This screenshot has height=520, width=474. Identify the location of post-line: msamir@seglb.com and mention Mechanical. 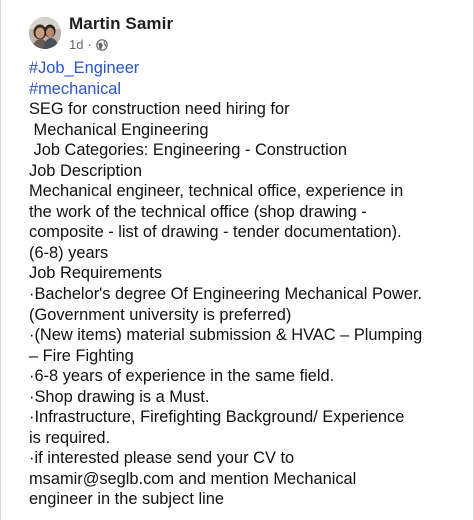
(193, 478).